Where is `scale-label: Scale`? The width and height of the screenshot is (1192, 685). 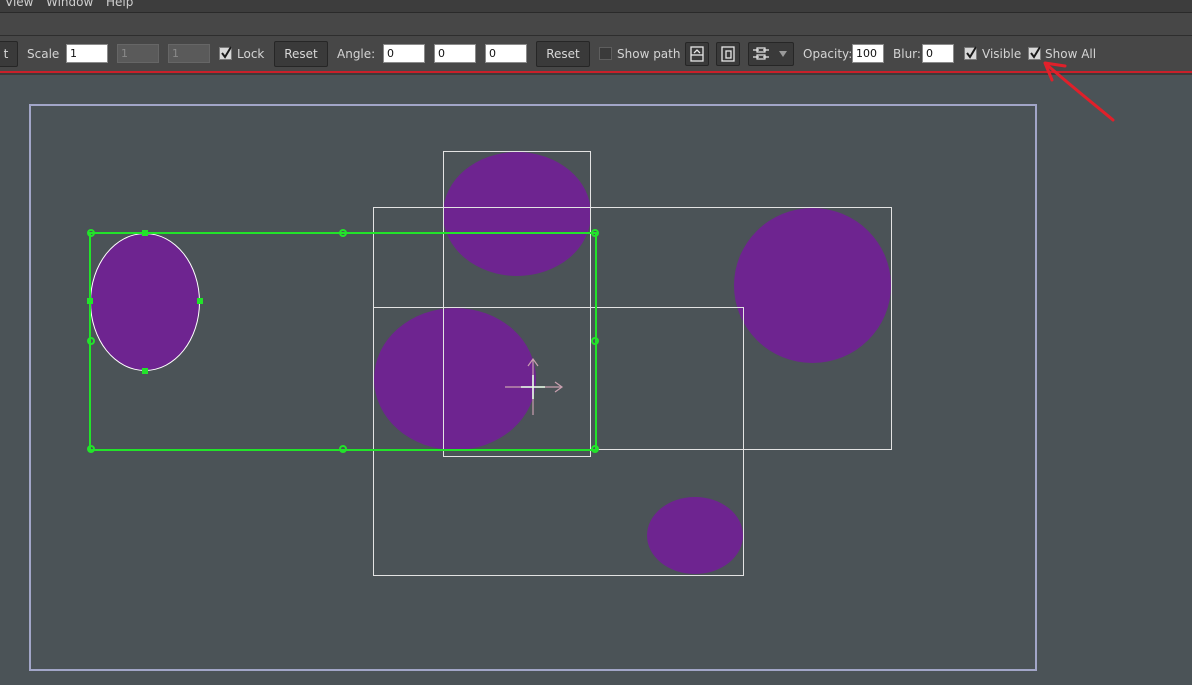
scale-label: Scale is located at coordinates (43, 54).